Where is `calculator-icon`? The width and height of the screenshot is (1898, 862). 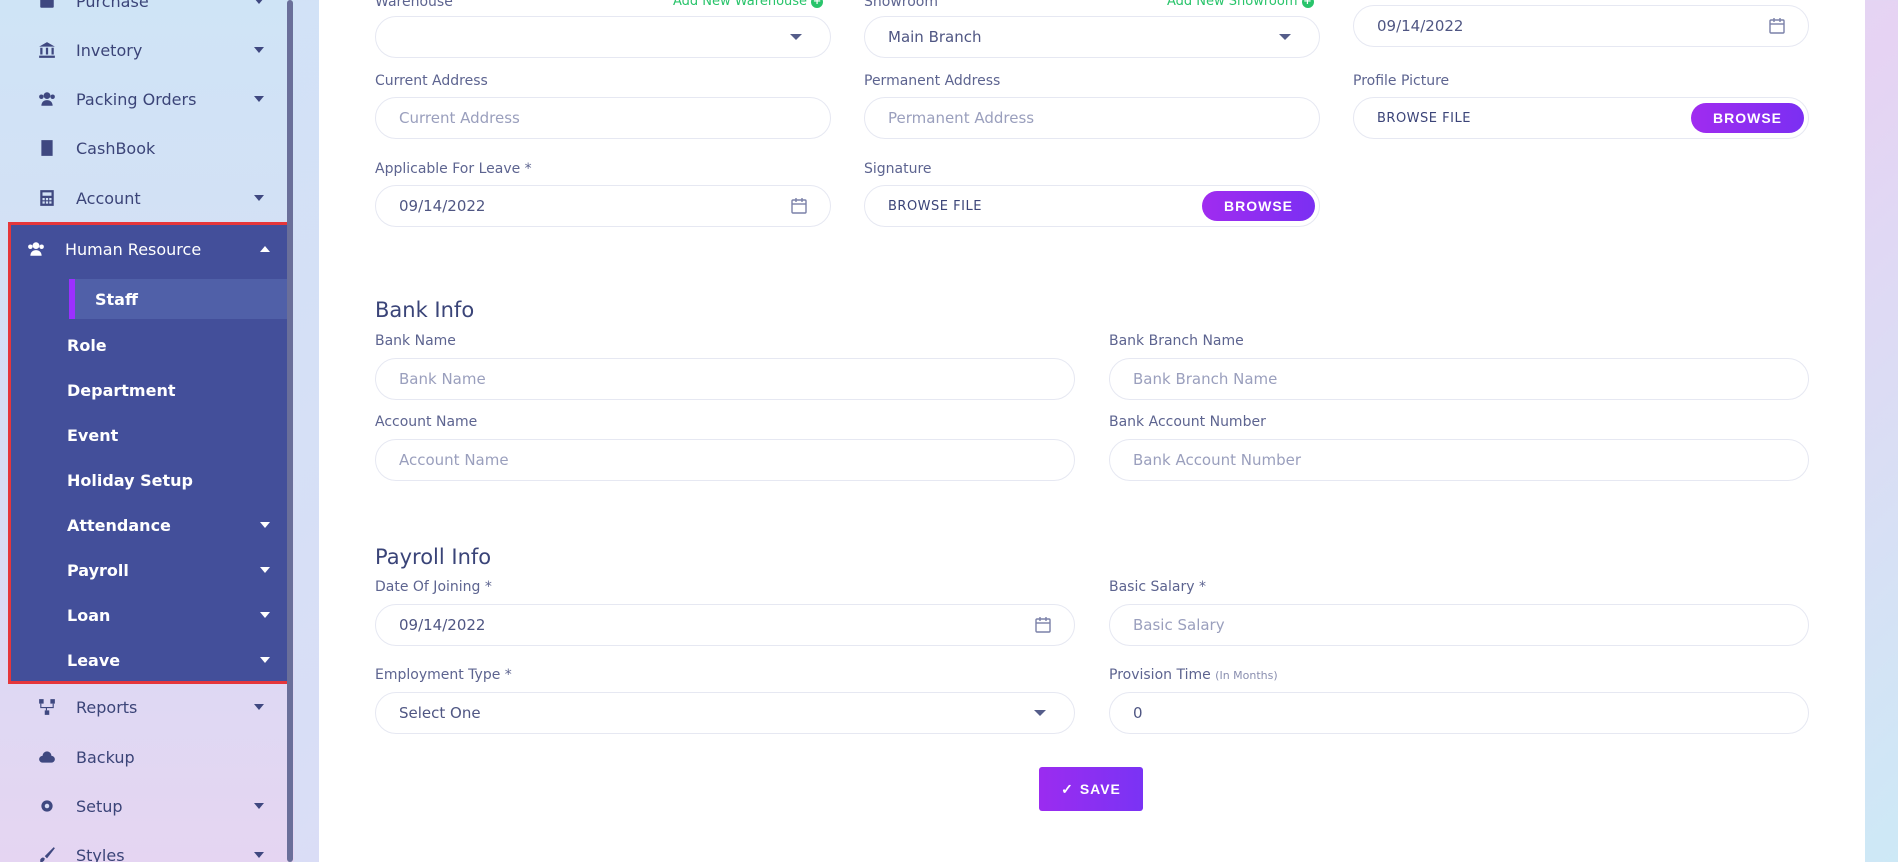 calculator-icon is located at coordinates (47, 198).